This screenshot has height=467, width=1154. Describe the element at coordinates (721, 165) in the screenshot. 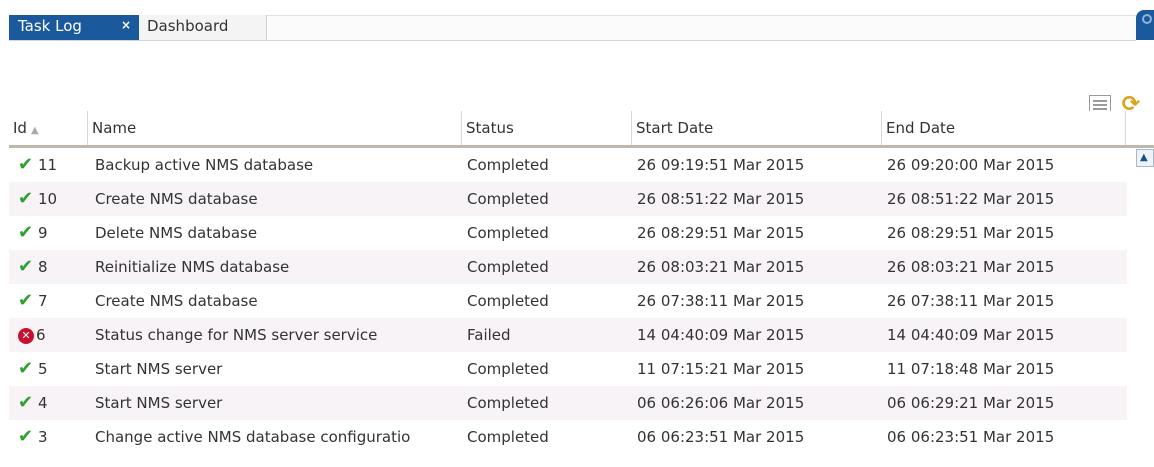

I see `cell-start-date: 26 09:19:51 Mar 2015` at that location.